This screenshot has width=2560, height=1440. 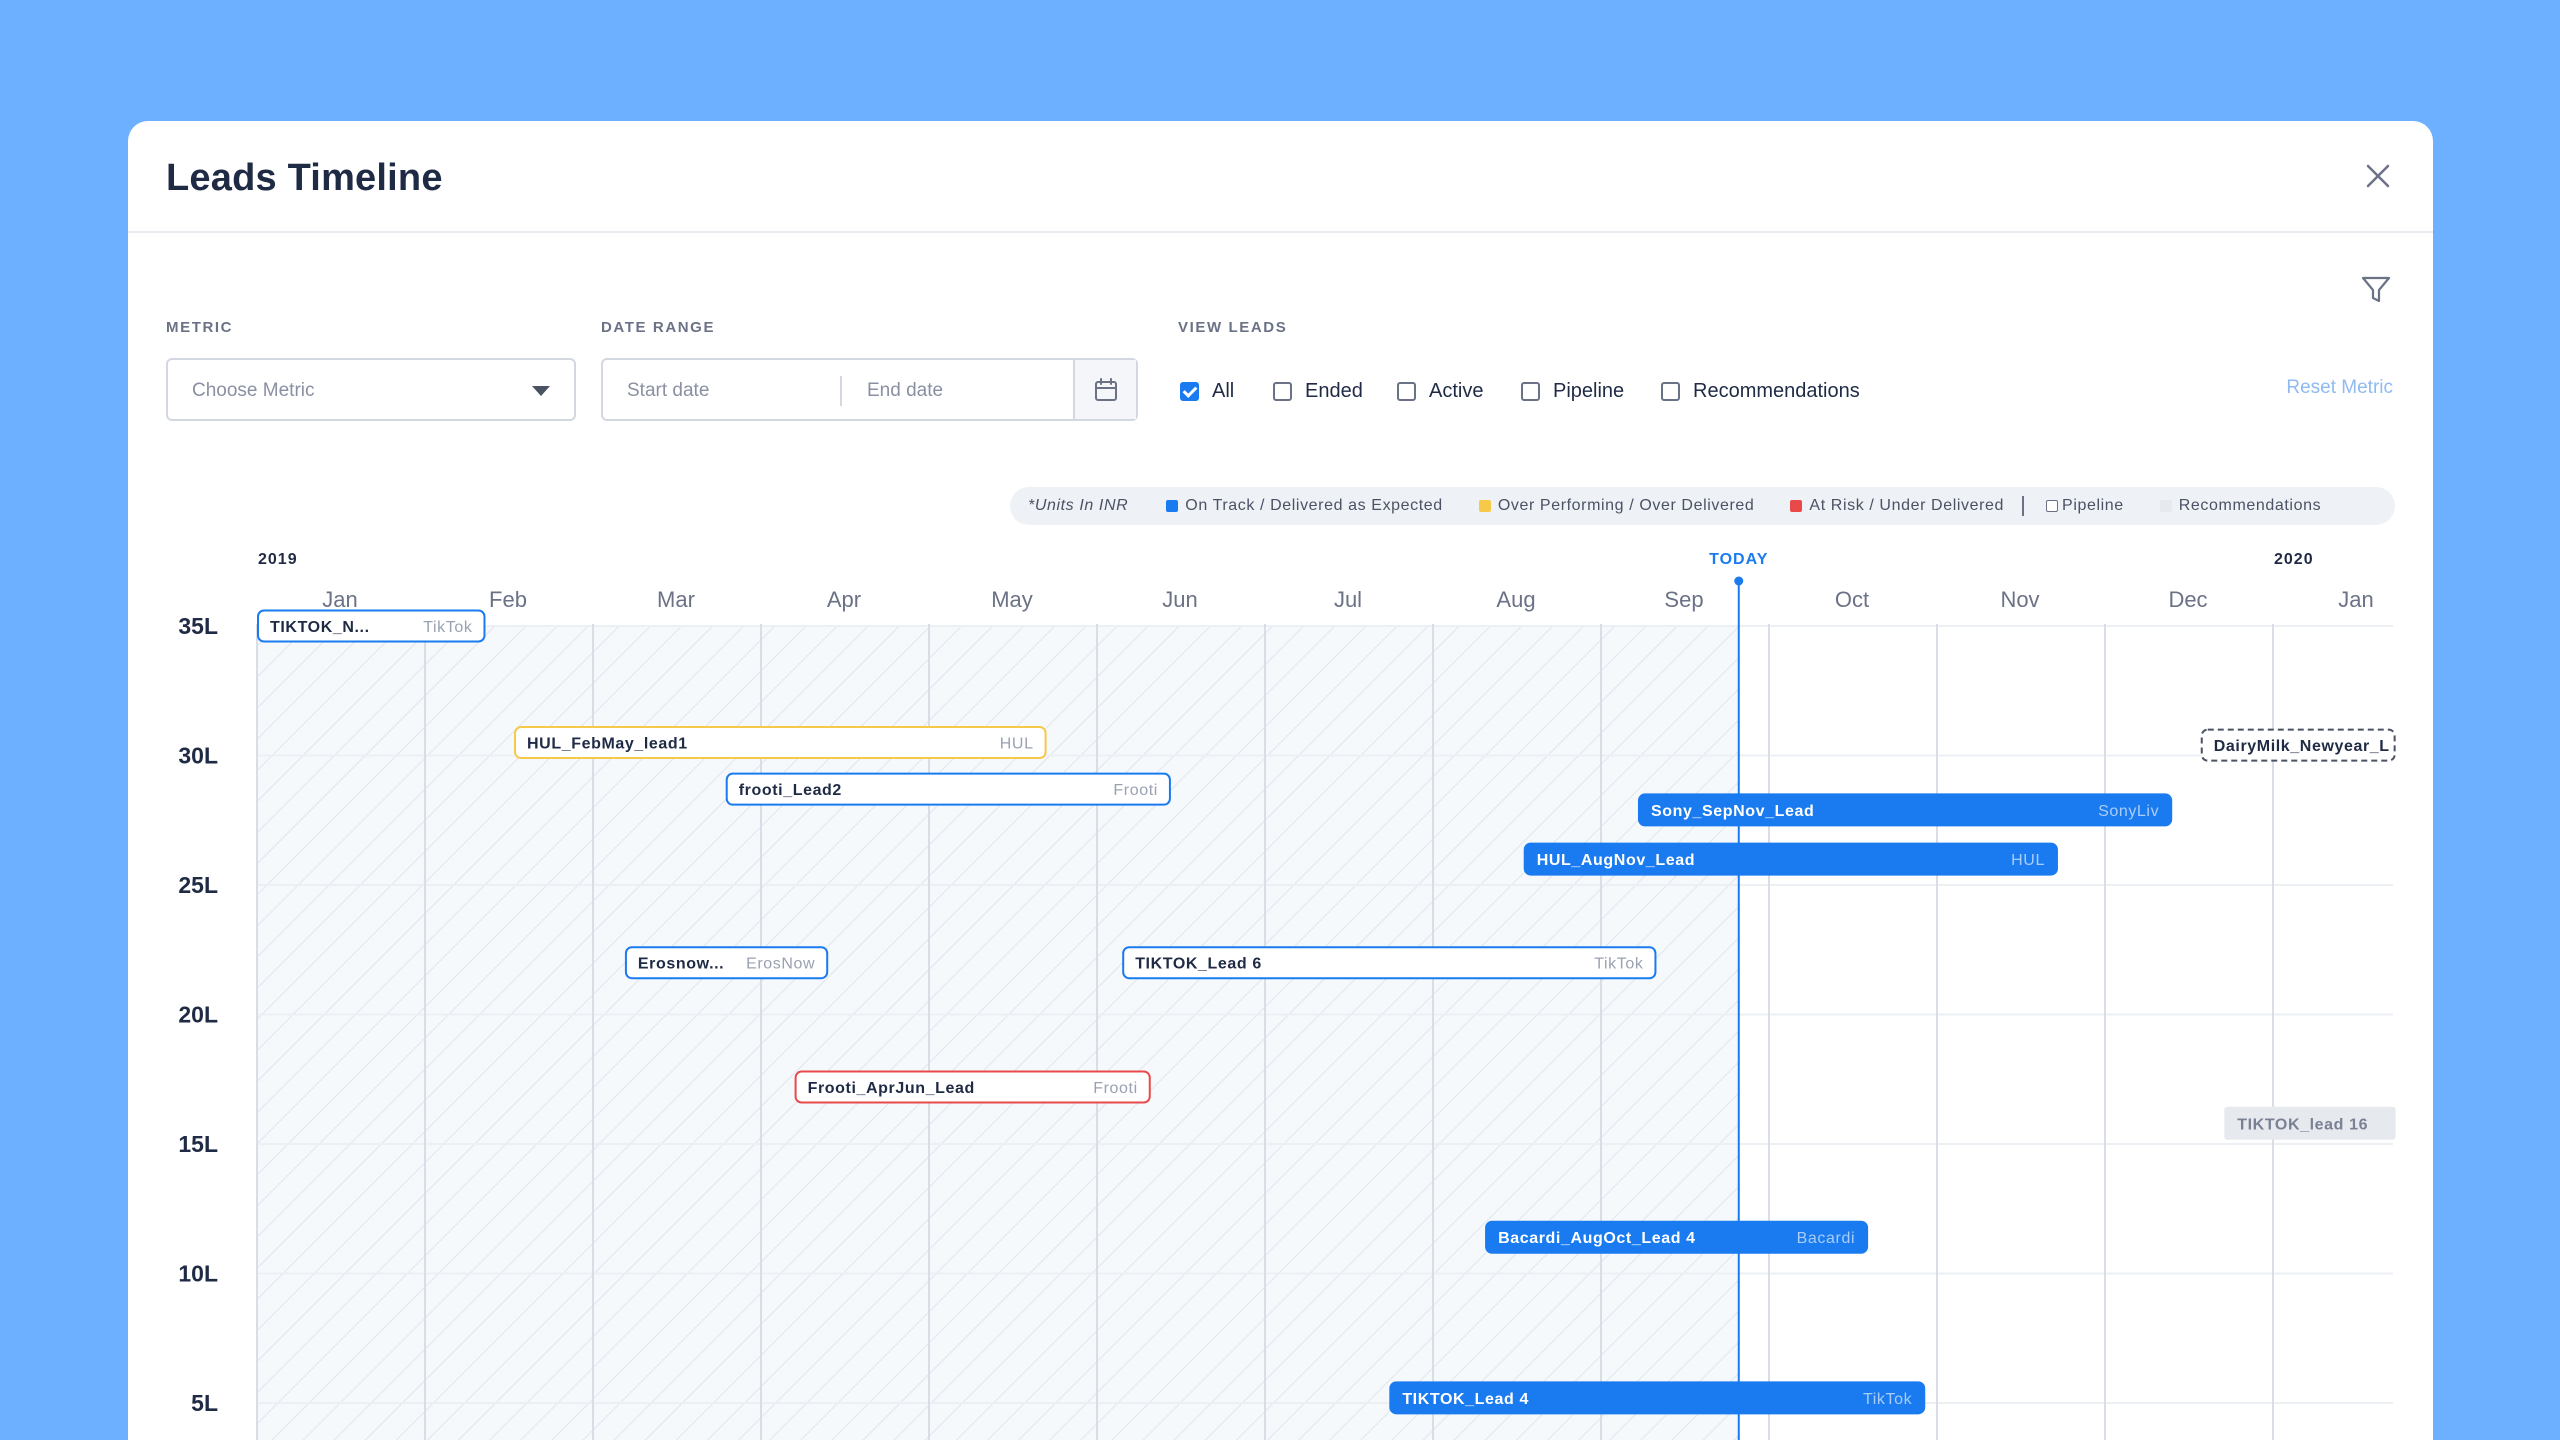 I want to click on lead-name: Sony_SepNov_Lead, so click(x=1732, y=811).